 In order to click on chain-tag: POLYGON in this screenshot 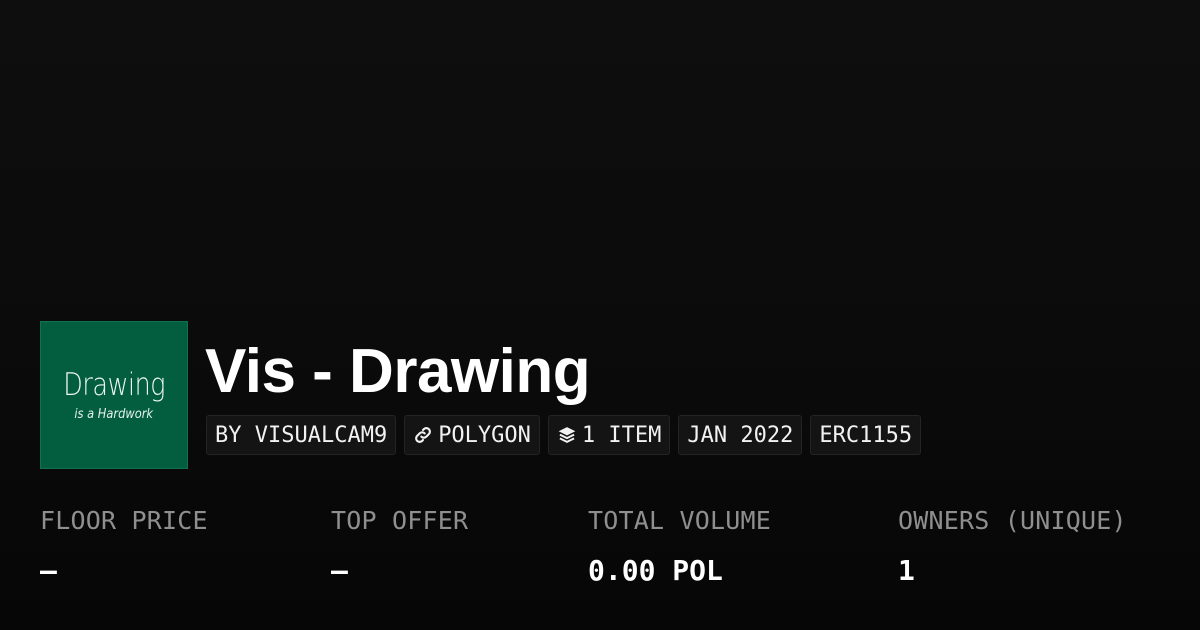, I will do `click(472, 435)`.